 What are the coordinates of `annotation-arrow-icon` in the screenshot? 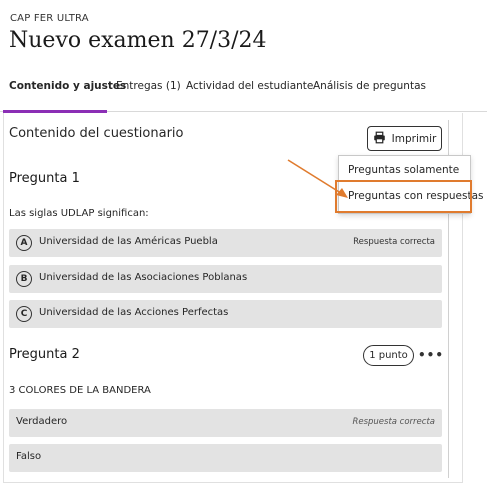 It's located at (317, 178).